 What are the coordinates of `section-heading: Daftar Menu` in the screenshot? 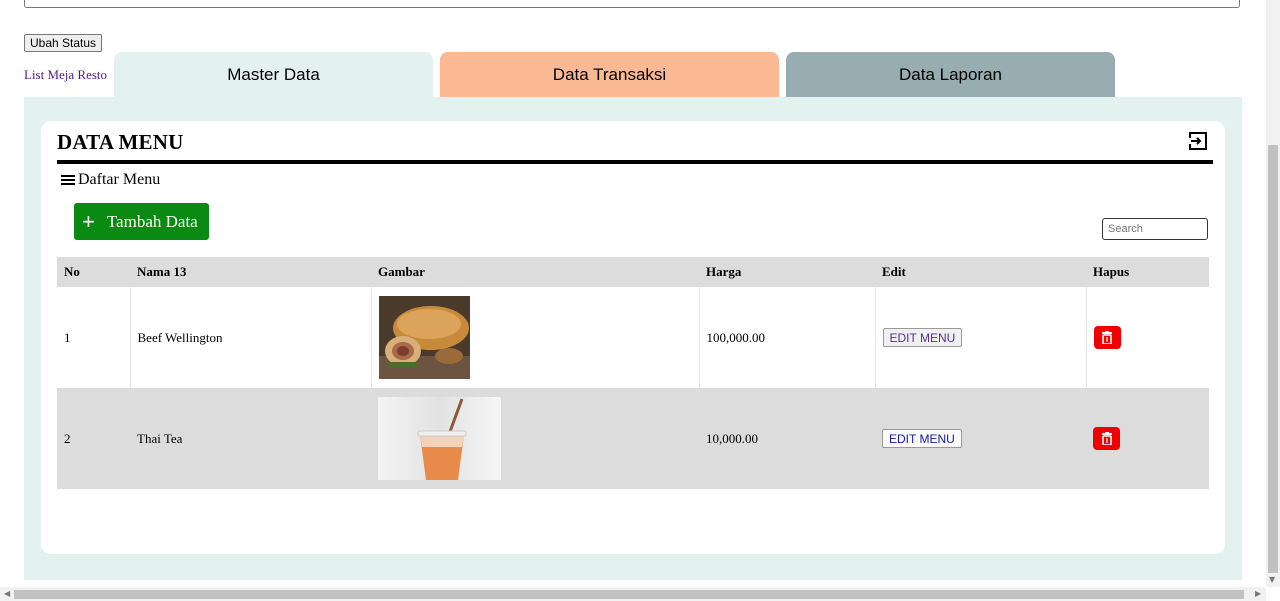 It's located at (110, 180).